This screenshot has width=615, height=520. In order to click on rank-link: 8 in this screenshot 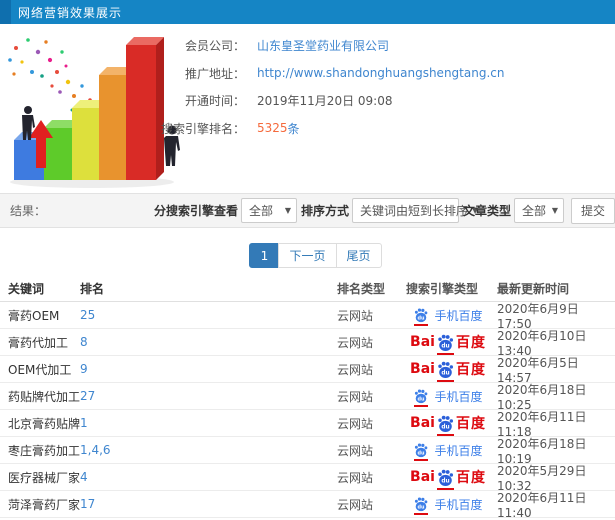, I will do `click(208, 342)`.